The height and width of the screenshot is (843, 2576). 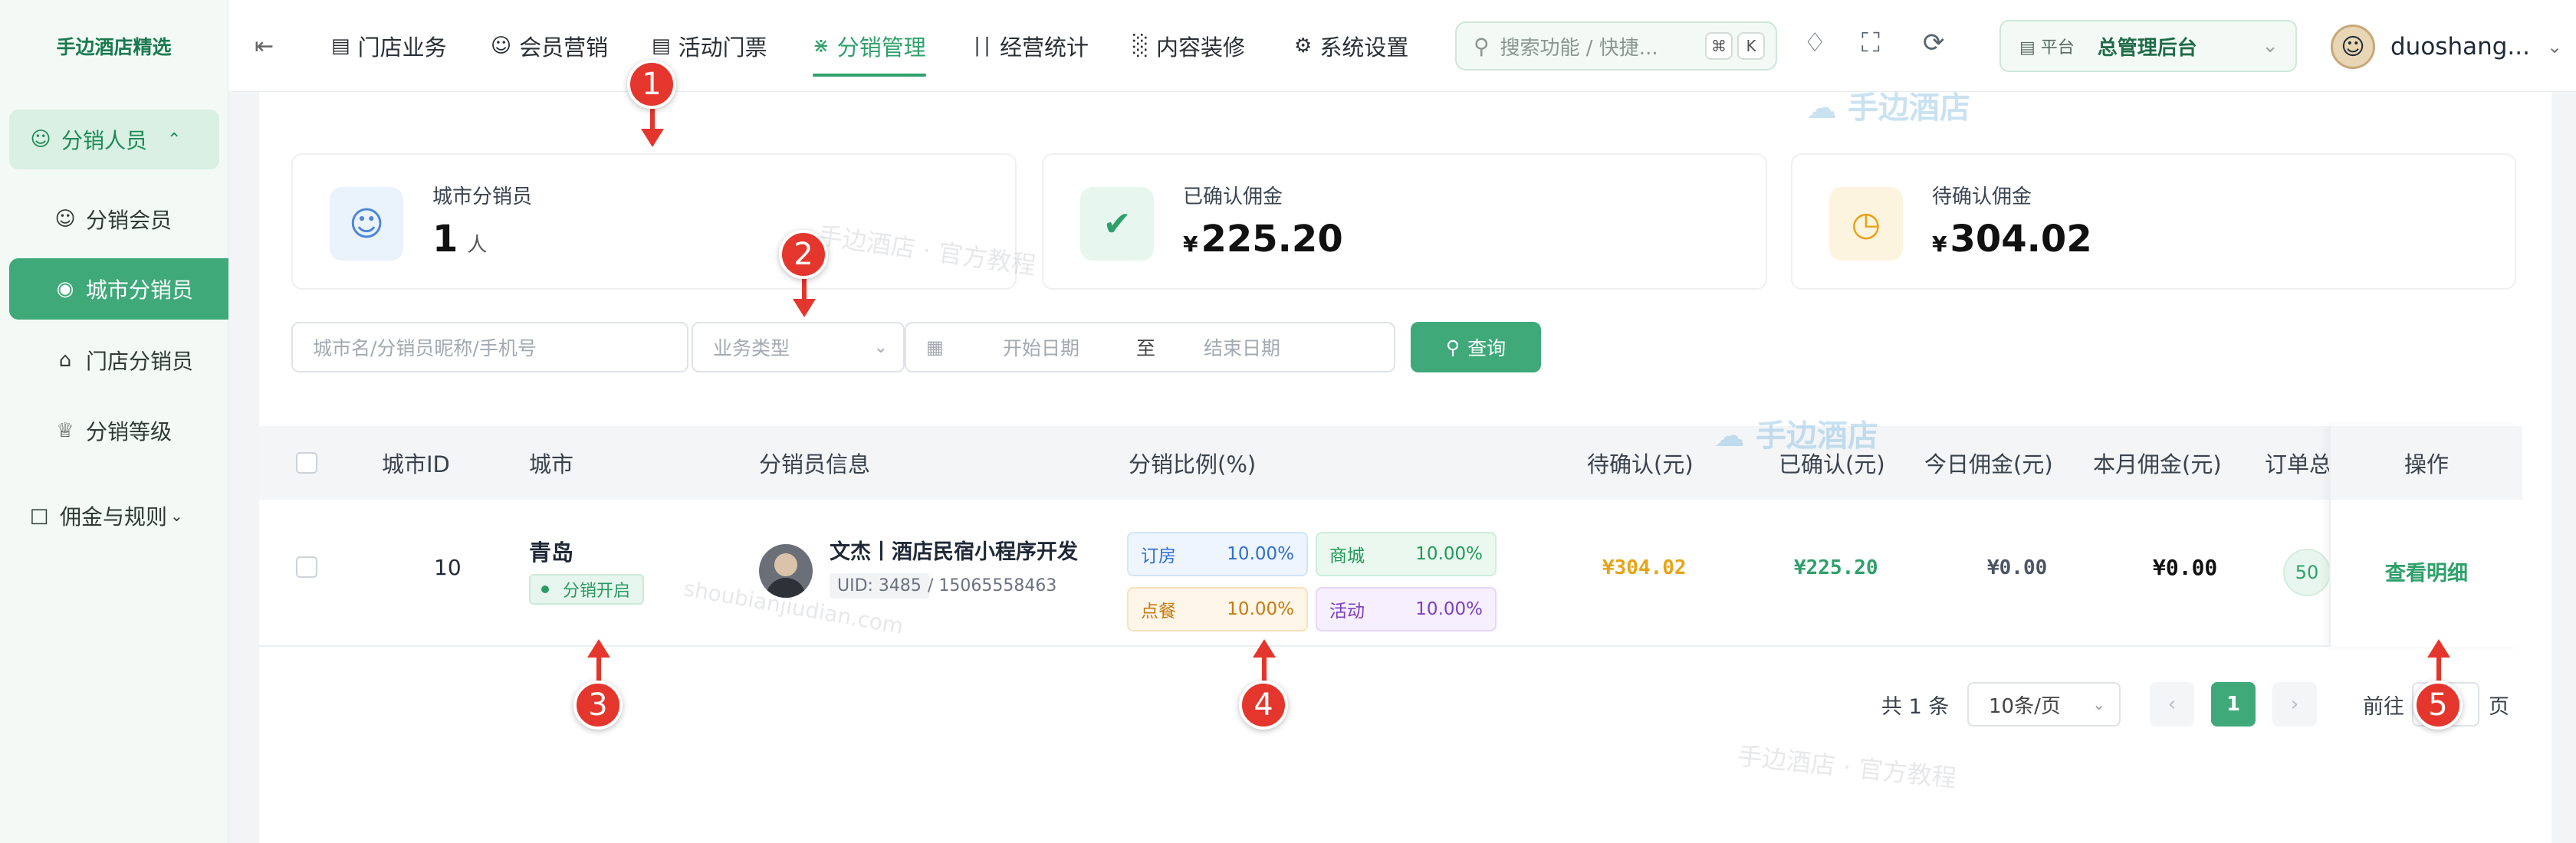 I want to click on search-input: ⚲ 搜索功能 / 快捷... ⌘ K, so click(x=1616, y=46).